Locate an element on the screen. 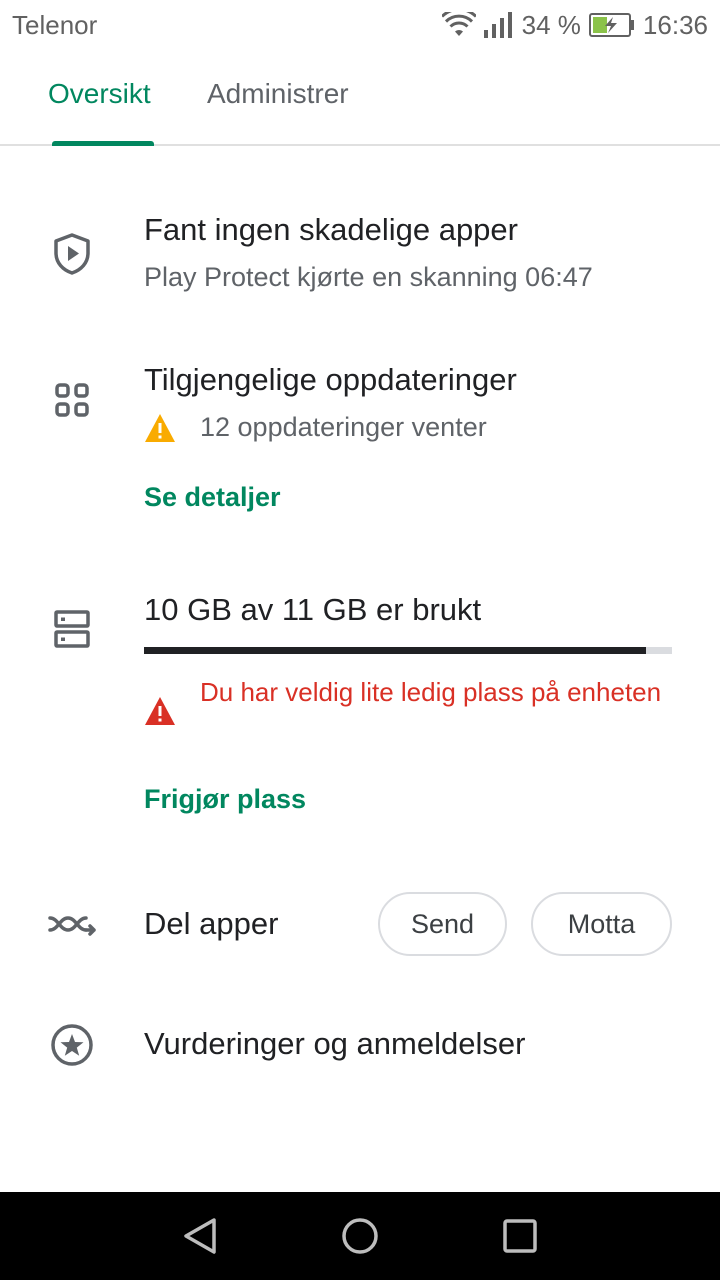 This screenshot has height=1280, width=720. storage-usage-bar is located at coordinates (408, 650).